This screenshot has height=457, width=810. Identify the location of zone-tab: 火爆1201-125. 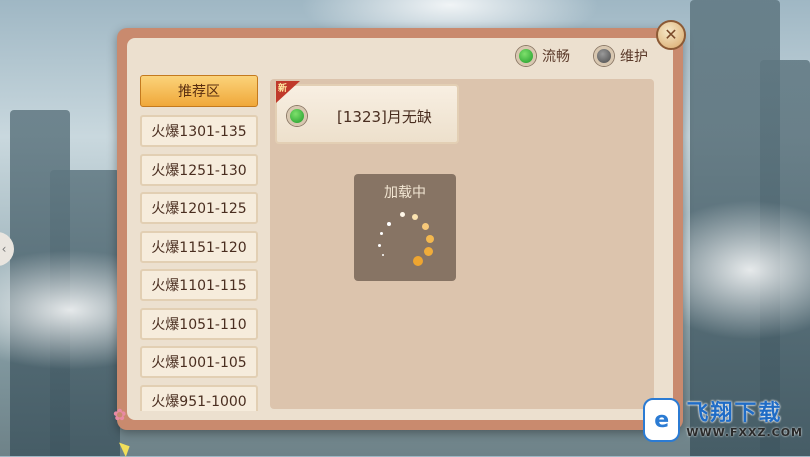
(199, 208).